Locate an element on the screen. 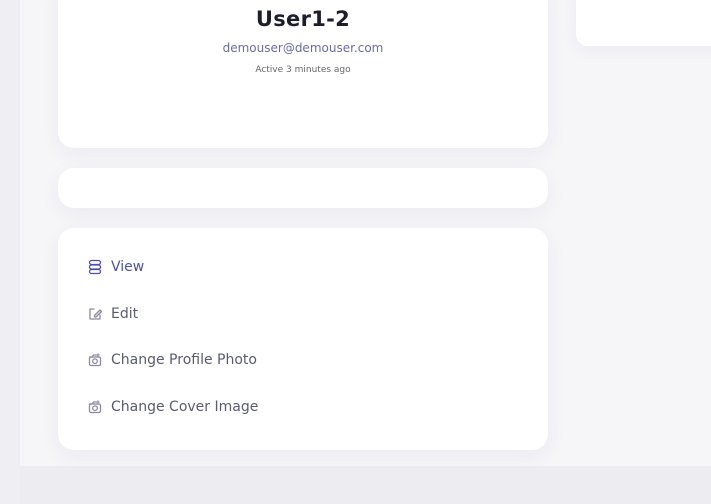 The width and height of the screenshot is (711, 504). change-cover-image-link: Change Cover Image is located at coordinates (172, 407).